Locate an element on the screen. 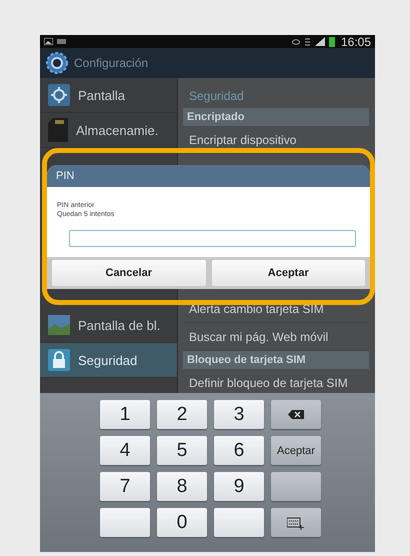  digit-key: 2 is located at coordinates (182, 414).